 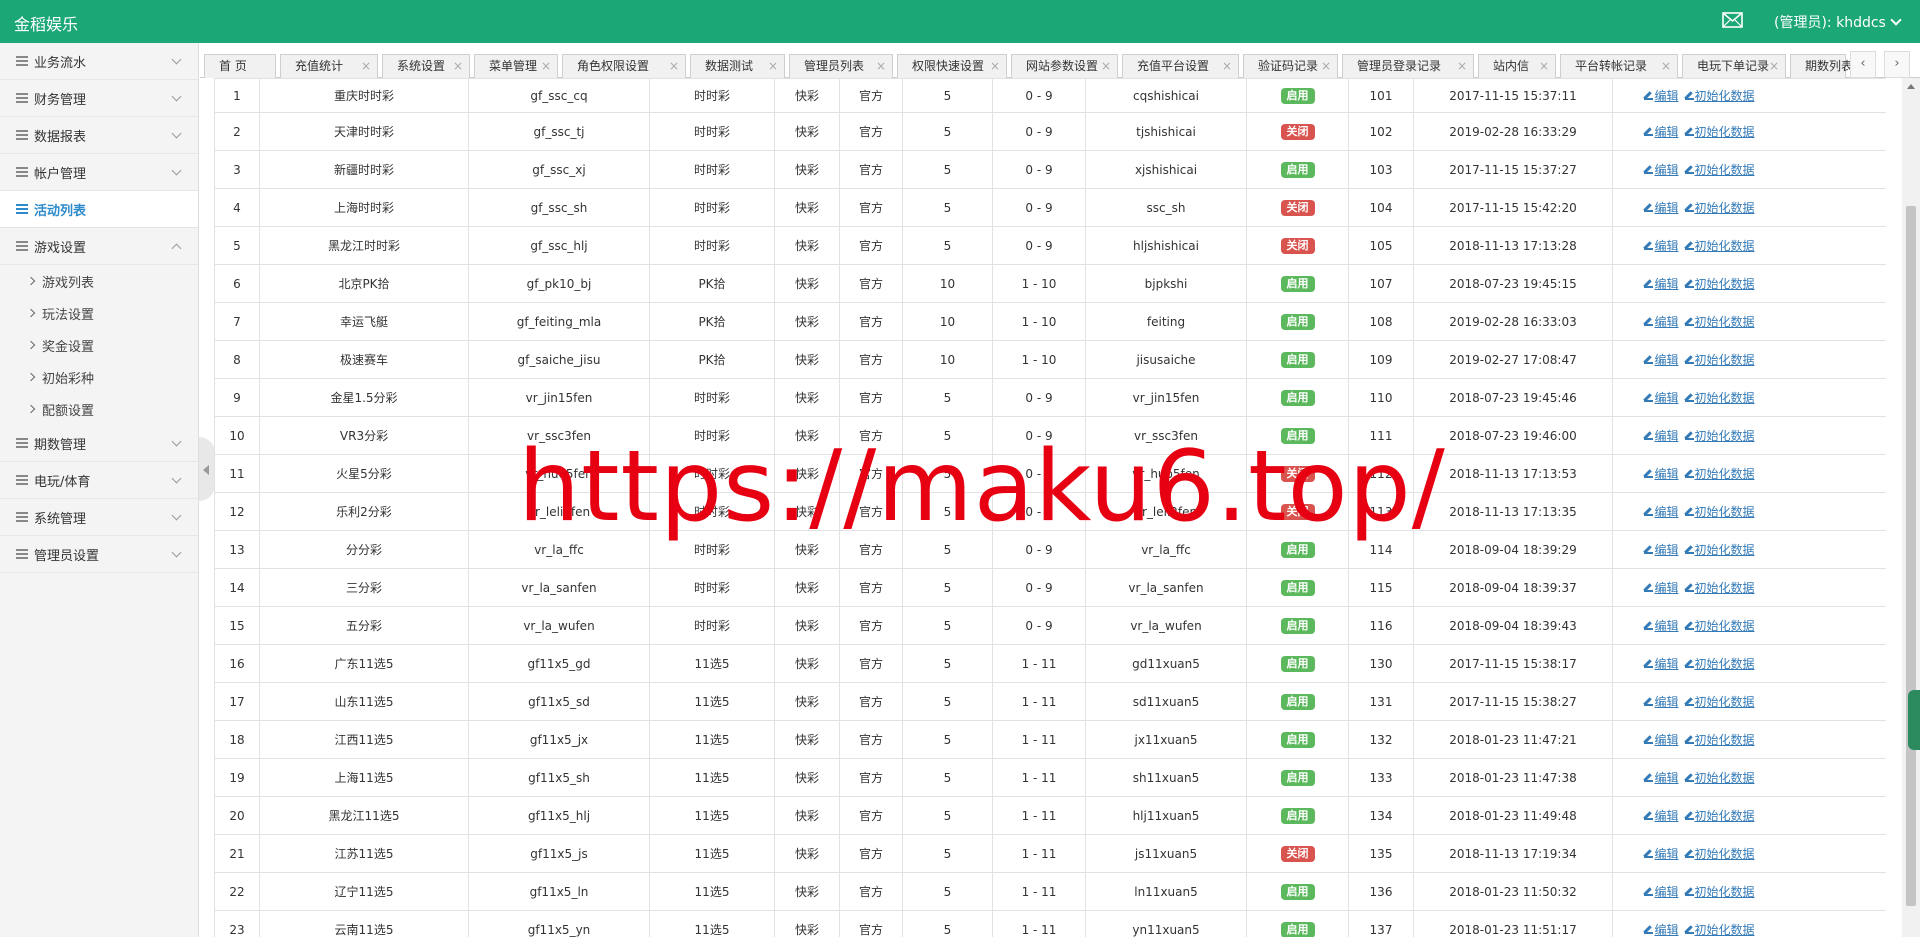 What do you see at coordinates (99, 517) in the screenshot?
I see `sidebar-item: 系统管理` at bounding box center [99, 517].